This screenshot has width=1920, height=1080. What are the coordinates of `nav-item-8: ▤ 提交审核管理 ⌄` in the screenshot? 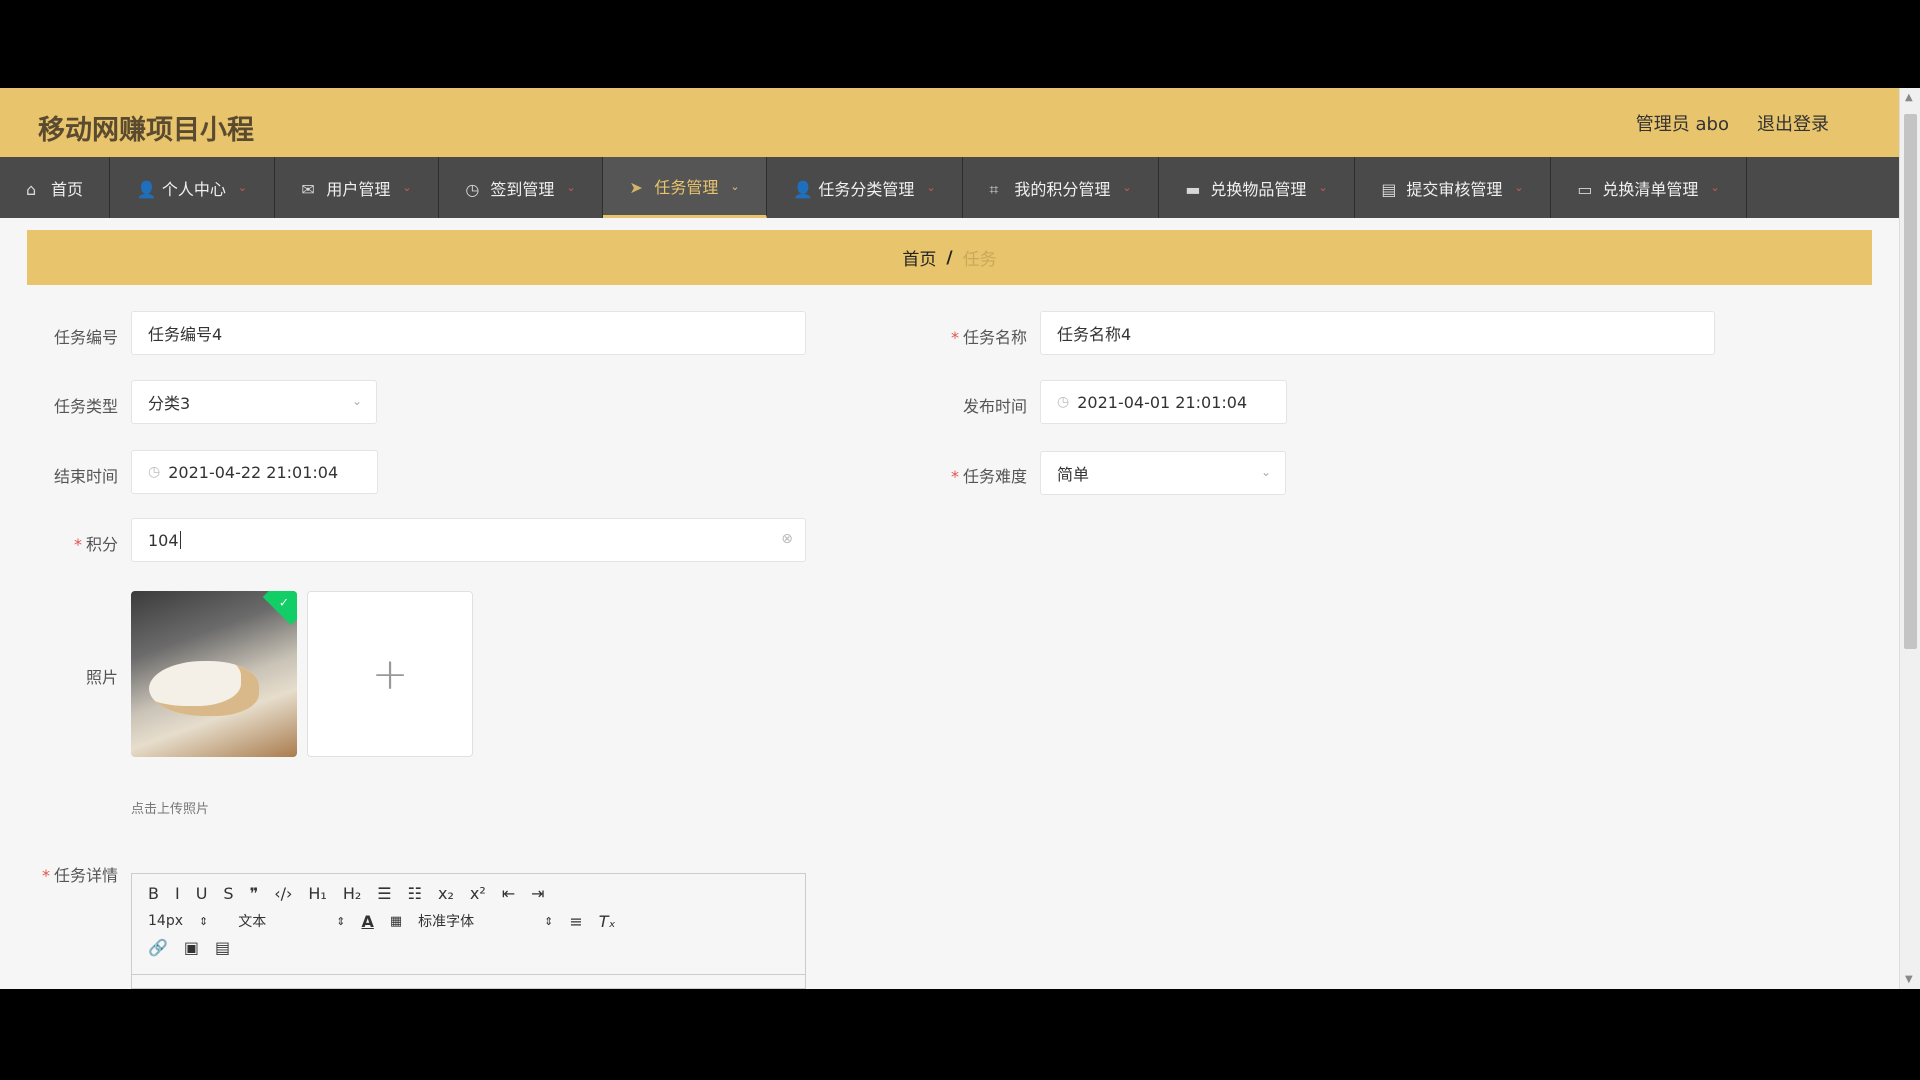 It's located at (1453, 187).